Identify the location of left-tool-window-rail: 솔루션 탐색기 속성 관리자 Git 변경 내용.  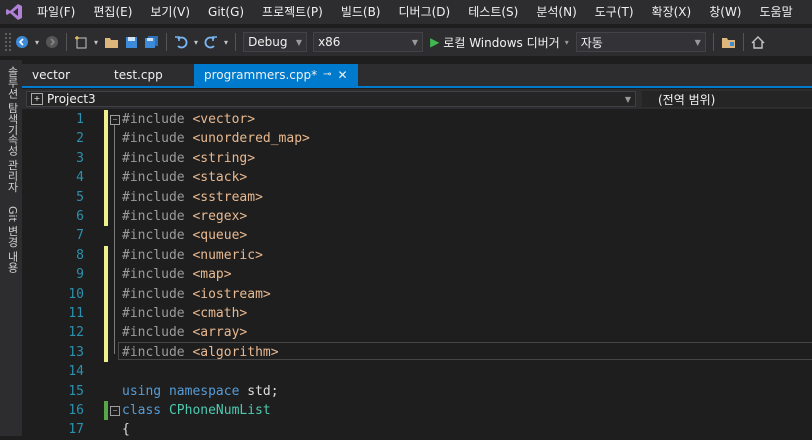
(11, 248).